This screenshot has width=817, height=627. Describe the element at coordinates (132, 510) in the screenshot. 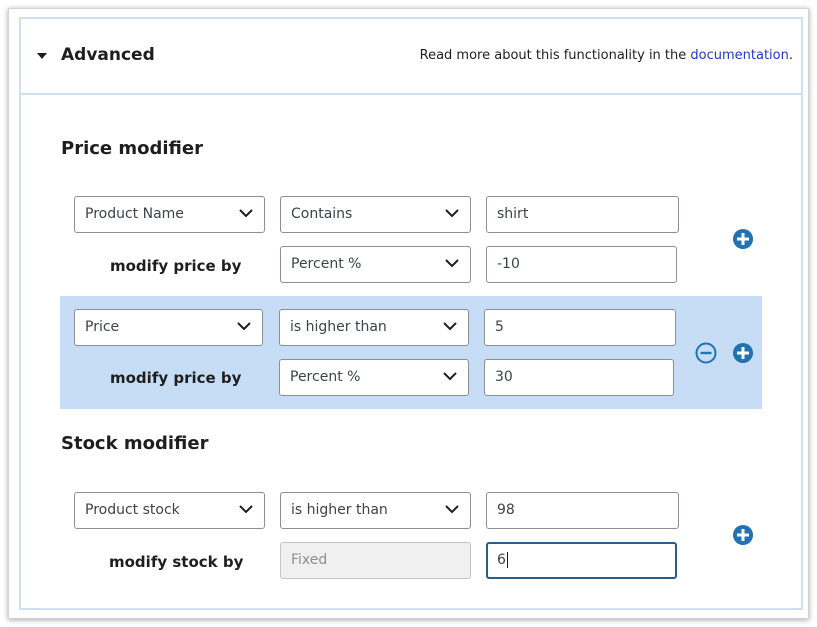

I see `select-value: Product stock` at that location.